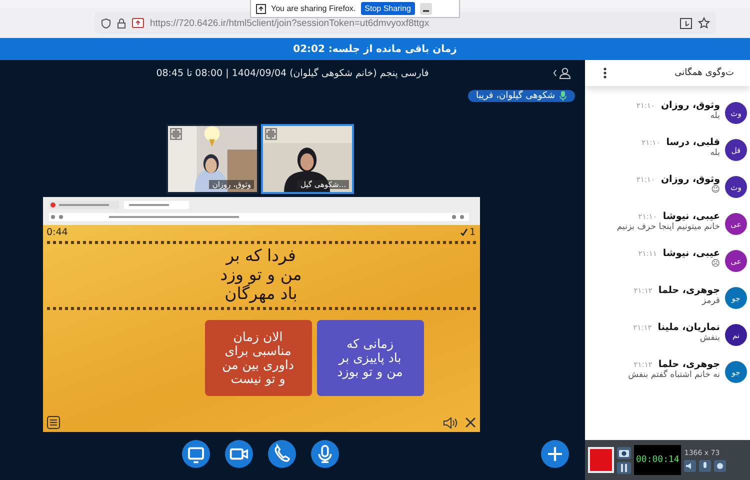  Describe the element at coordinates (387, 8) in the screenshot. I see `stop-sharing-button: Stop Sharing` at that location.